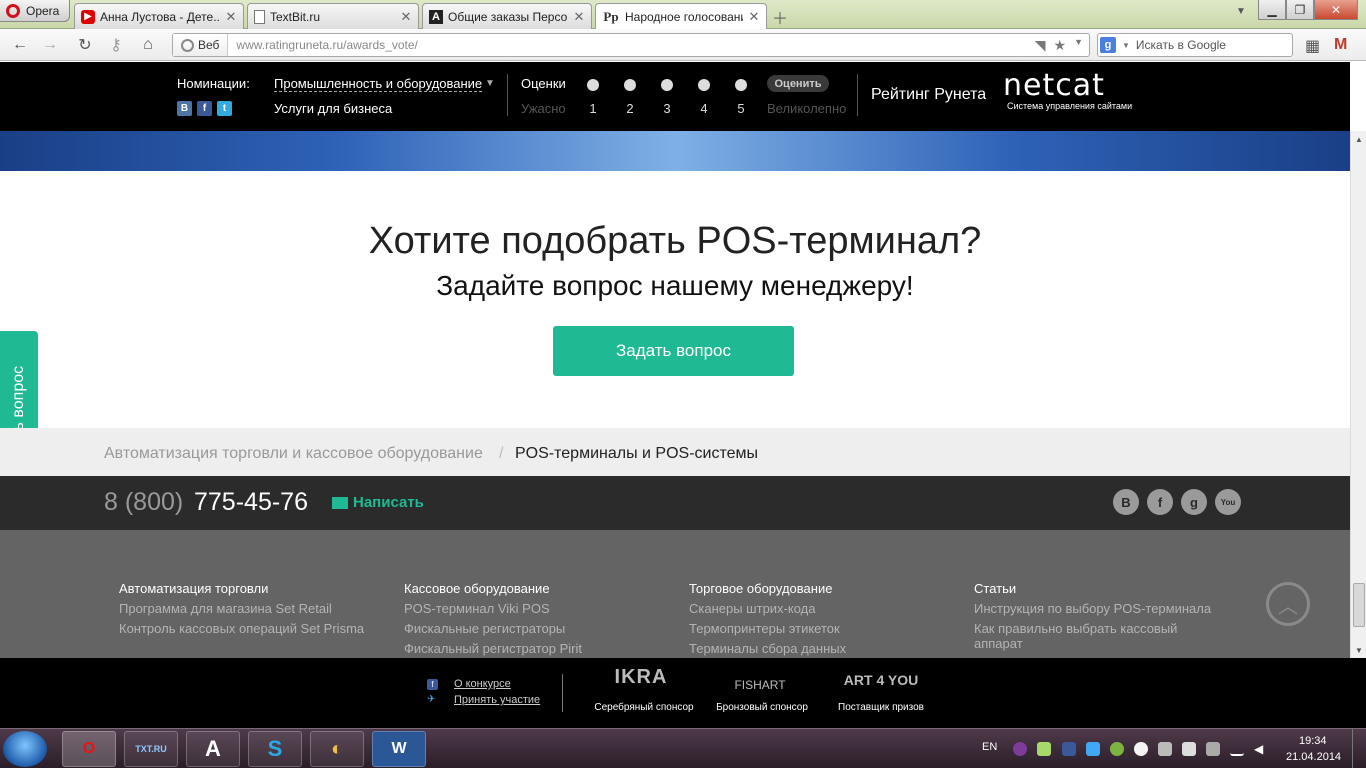 Image resolution: width=1366 pixels, height=768 pixels. Describe the element at coordinates (388, 502) in the screenshot. I see `write-label: Написать` at that location.